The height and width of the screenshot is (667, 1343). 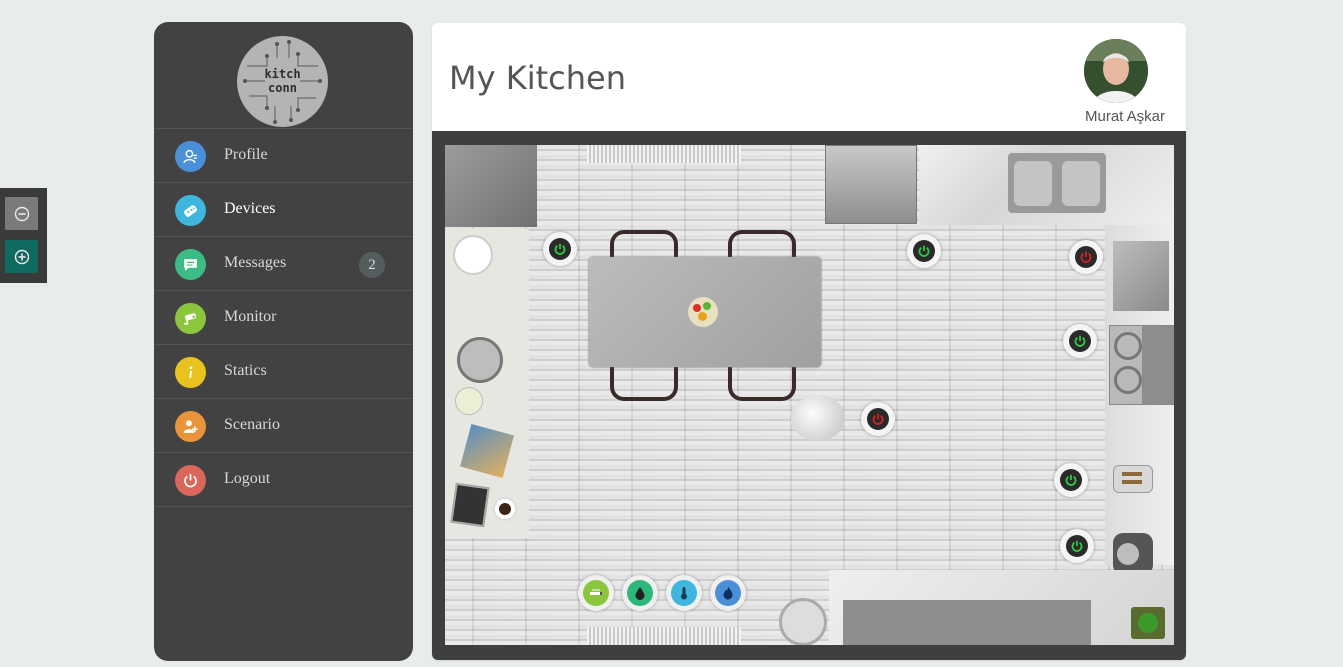 I want to click on switch-stove, so click(x=1080, y=341).